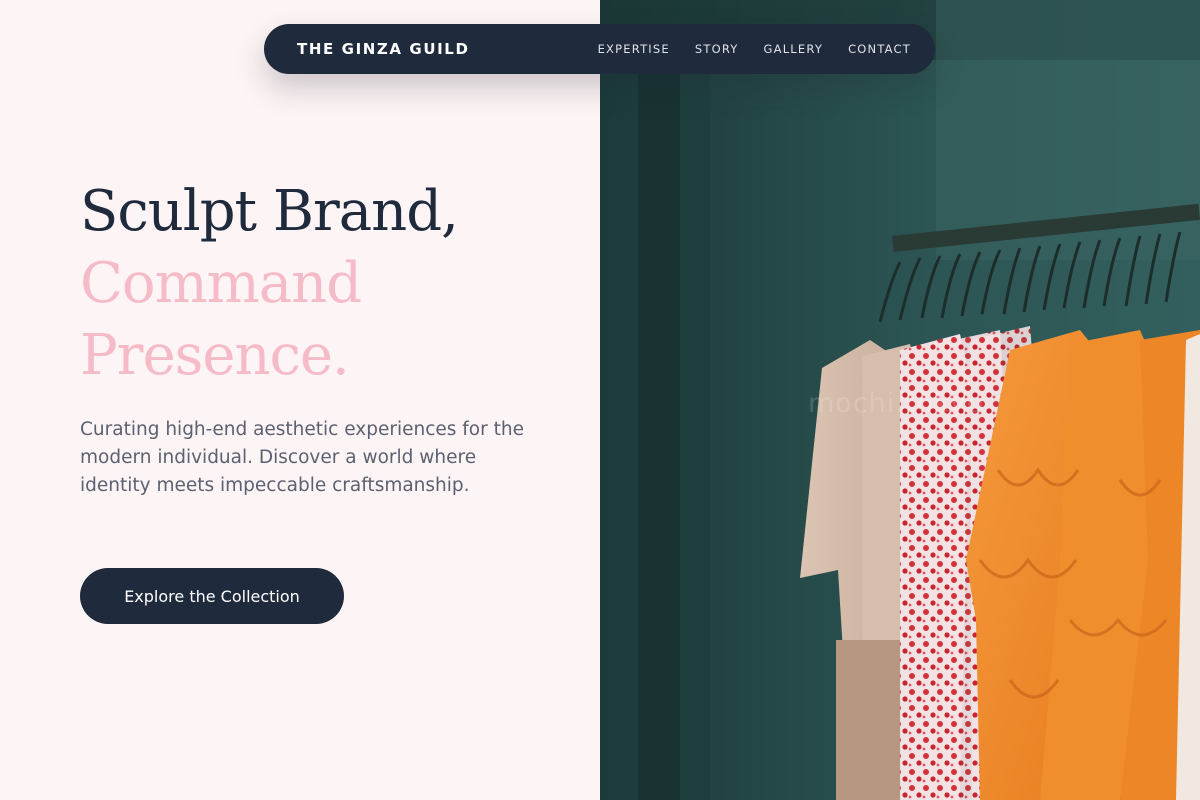  Describe the element at coordinates (212, 596) in the screenshot. I see `explore-collection-button: Explore the Collection` at that location.